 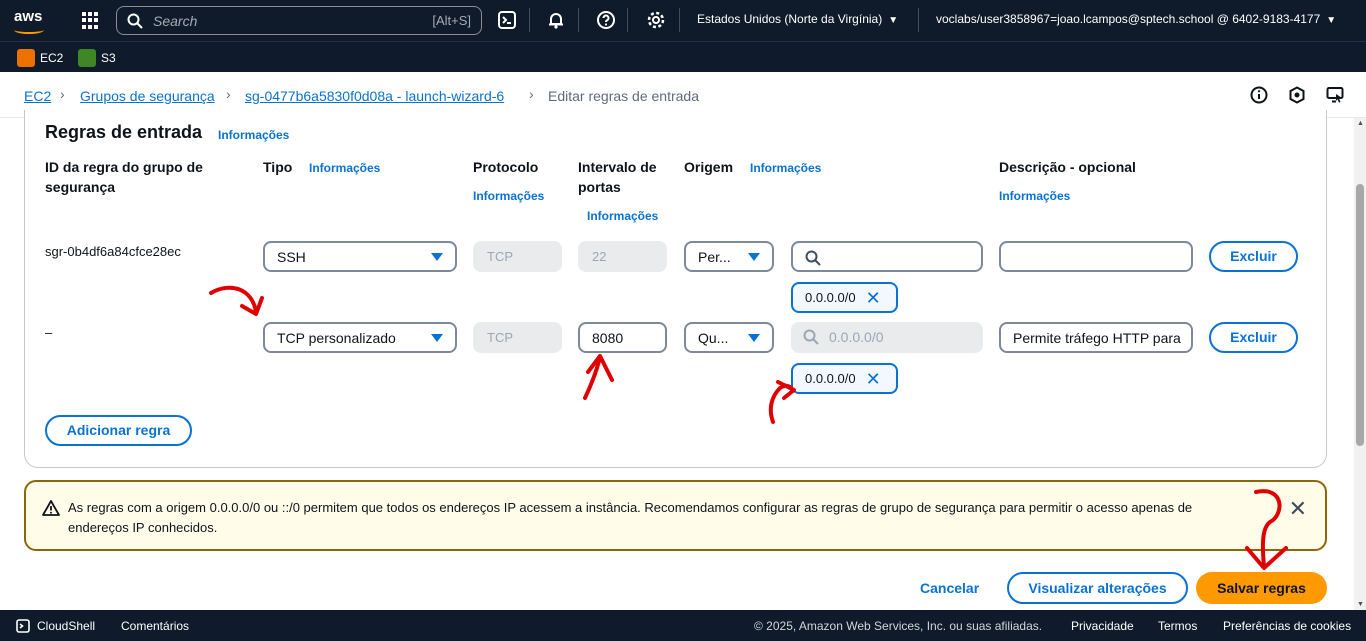 What do you see at coordinates (49, 332) in the screenshot?
I see `rule-id: –` at bounding box center [49, 332].